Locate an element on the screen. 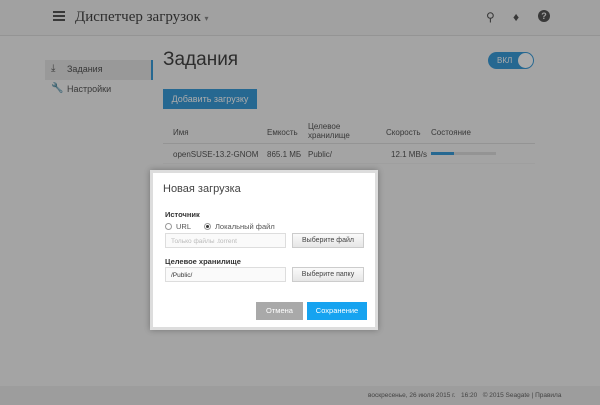 This screenshot has height=405, width=600. choose-folder-button: Выберите папку is located at coordinates (328, 274).